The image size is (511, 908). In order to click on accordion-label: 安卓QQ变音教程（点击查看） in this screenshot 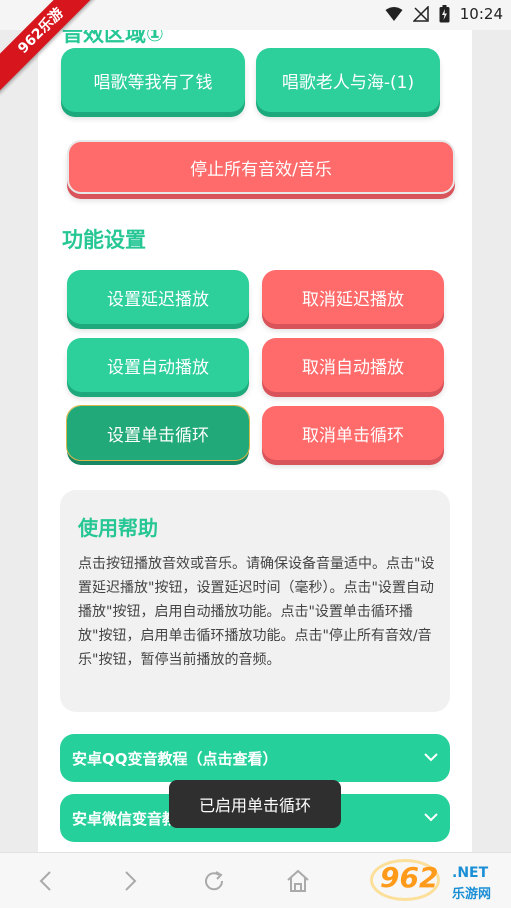, I will do `click(175, 758)`.